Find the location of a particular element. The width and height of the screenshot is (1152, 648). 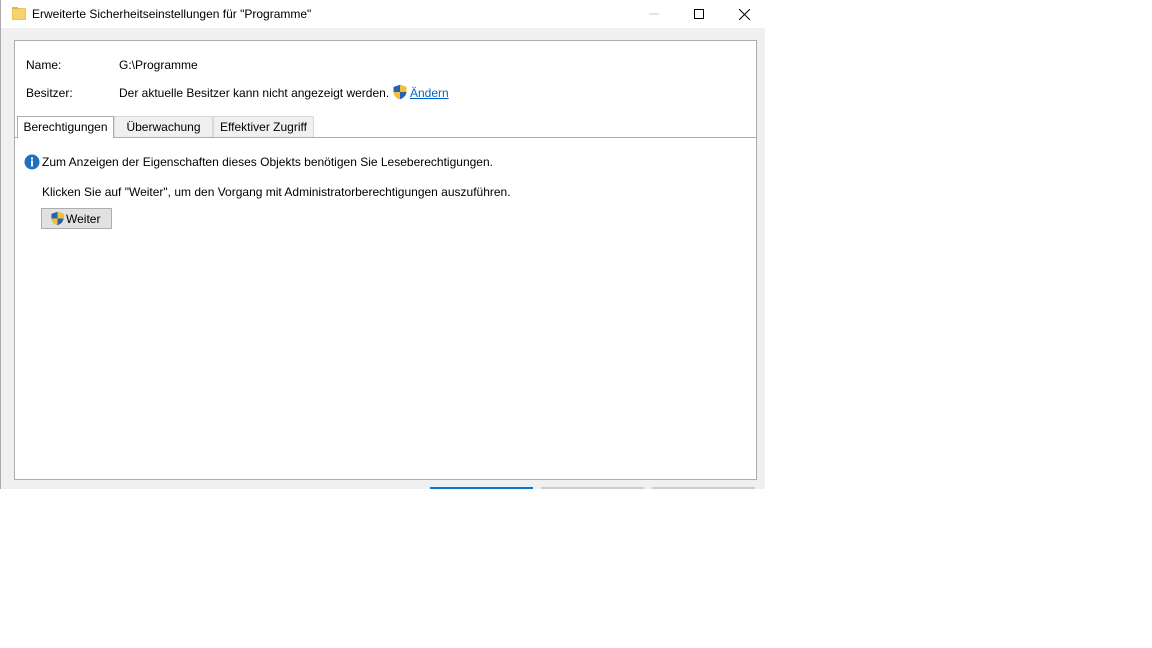

minimize-icon is located at coordinates (654, 14).